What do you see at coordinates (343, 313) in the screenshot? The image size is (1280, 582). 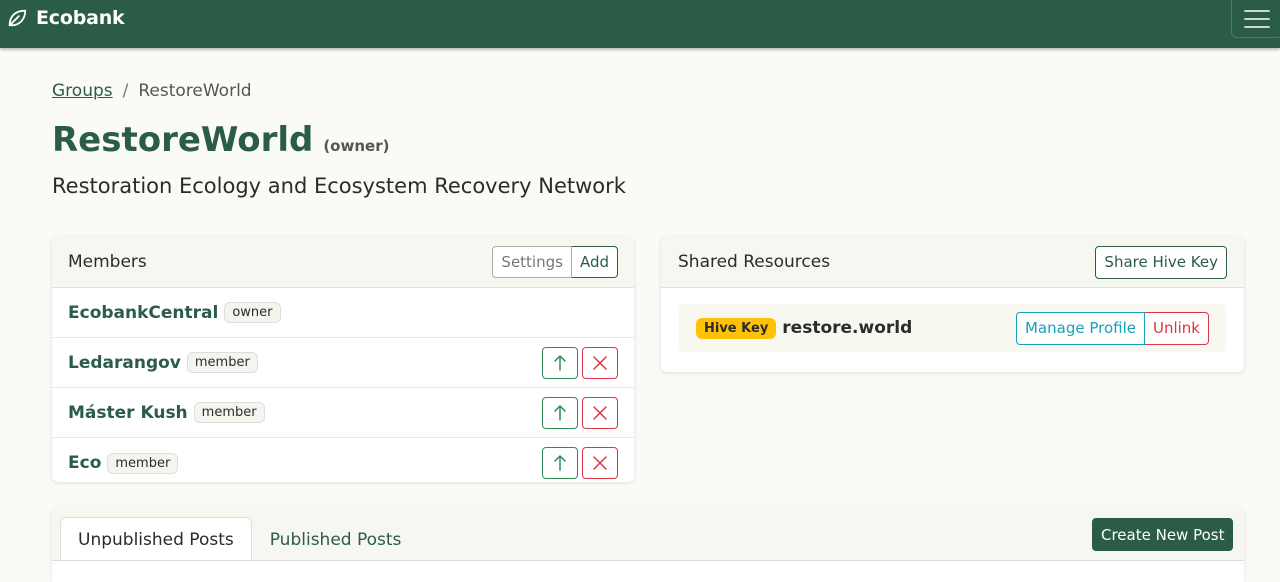 I see `member-row: EcobankCentral owner` at bounding box center [343, 313].